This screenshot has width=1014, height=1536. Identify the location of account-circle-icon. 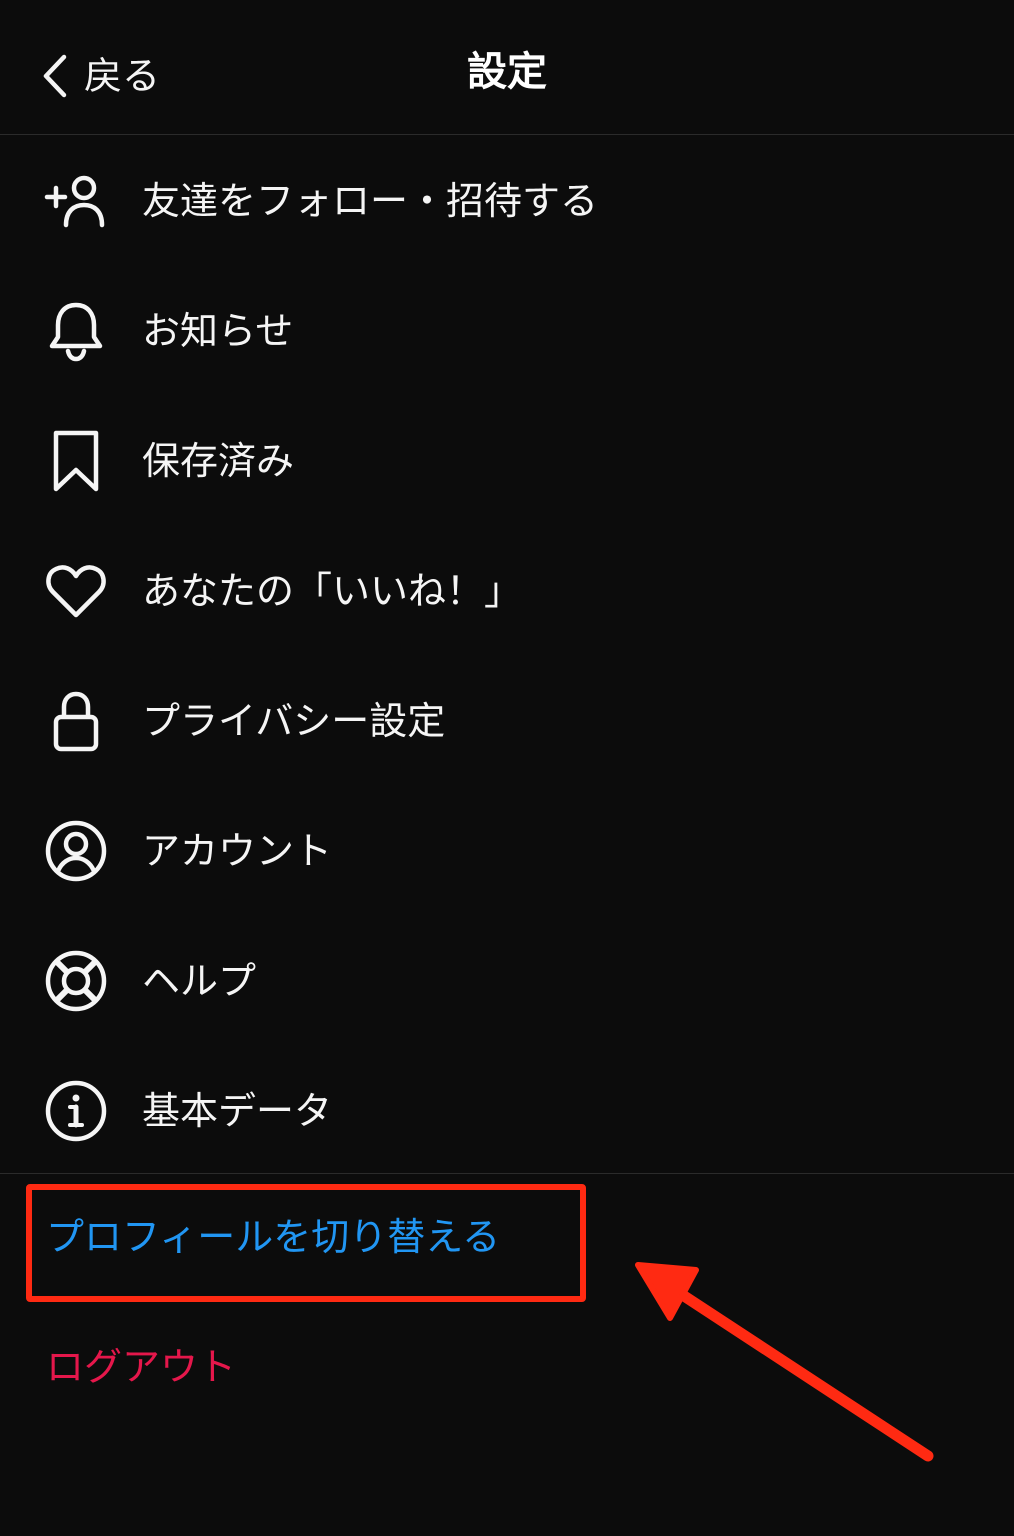
(76, 851).